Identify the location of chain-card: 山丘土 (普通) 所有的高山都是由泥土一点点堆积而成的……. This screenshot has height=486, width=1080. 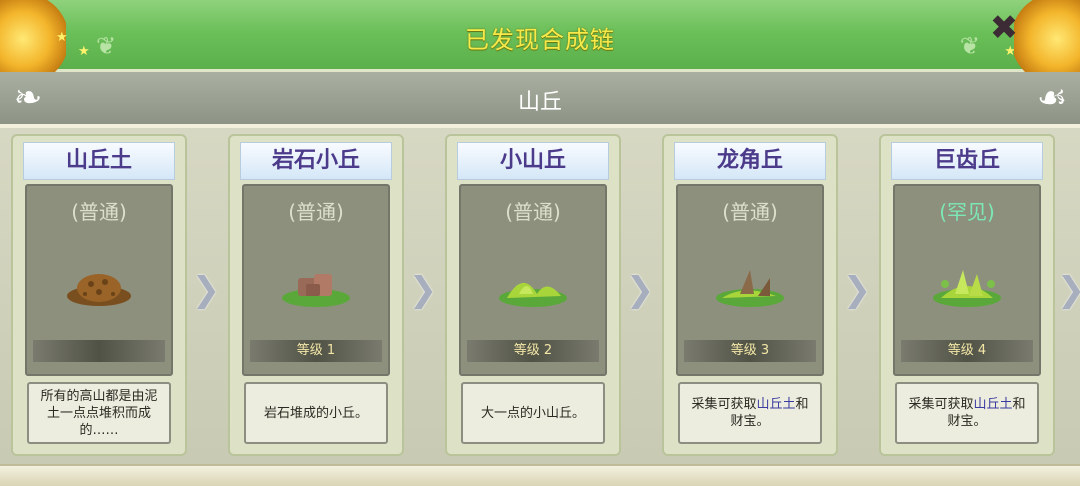
(99, 295).